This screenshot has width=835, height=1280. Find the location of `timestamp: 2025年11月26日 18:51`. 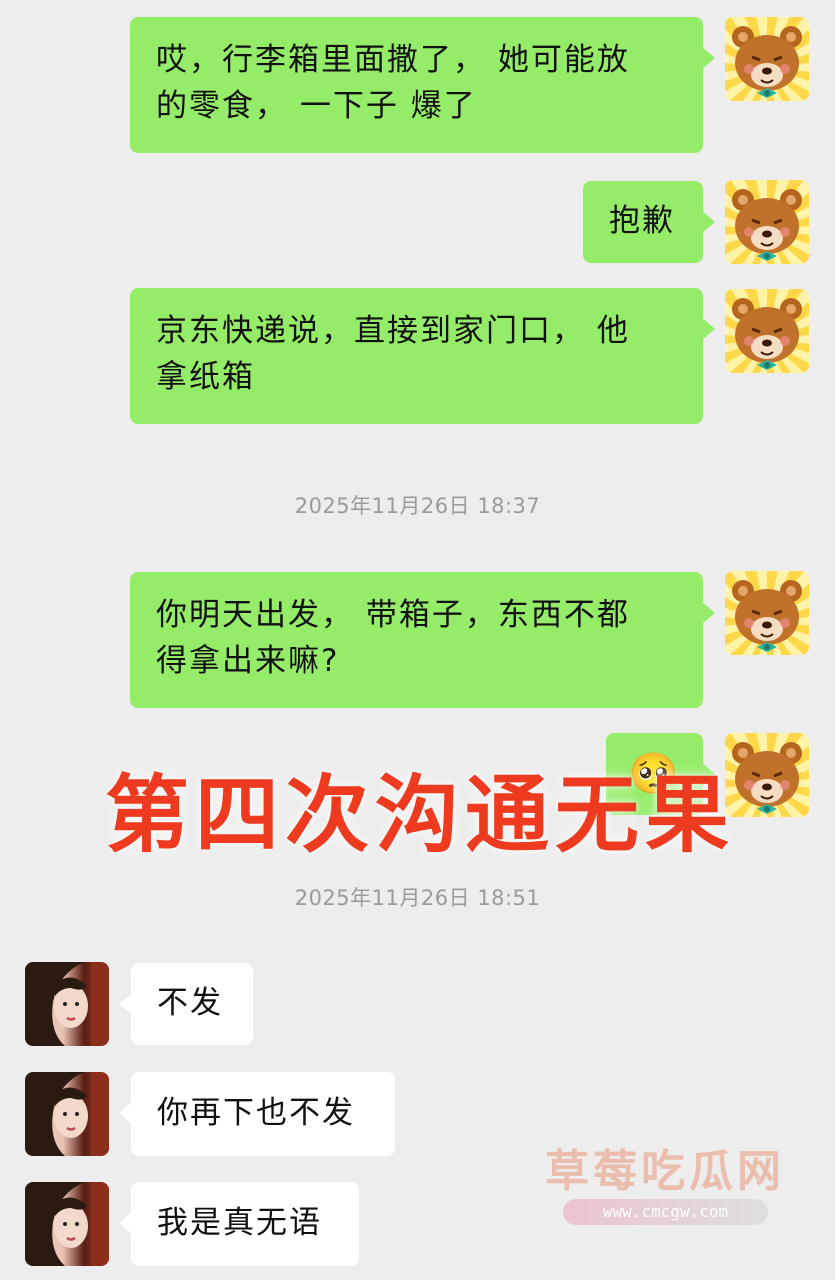

timestamp: 2025年11月26日 18:51 is located at coordinates (417, 898).